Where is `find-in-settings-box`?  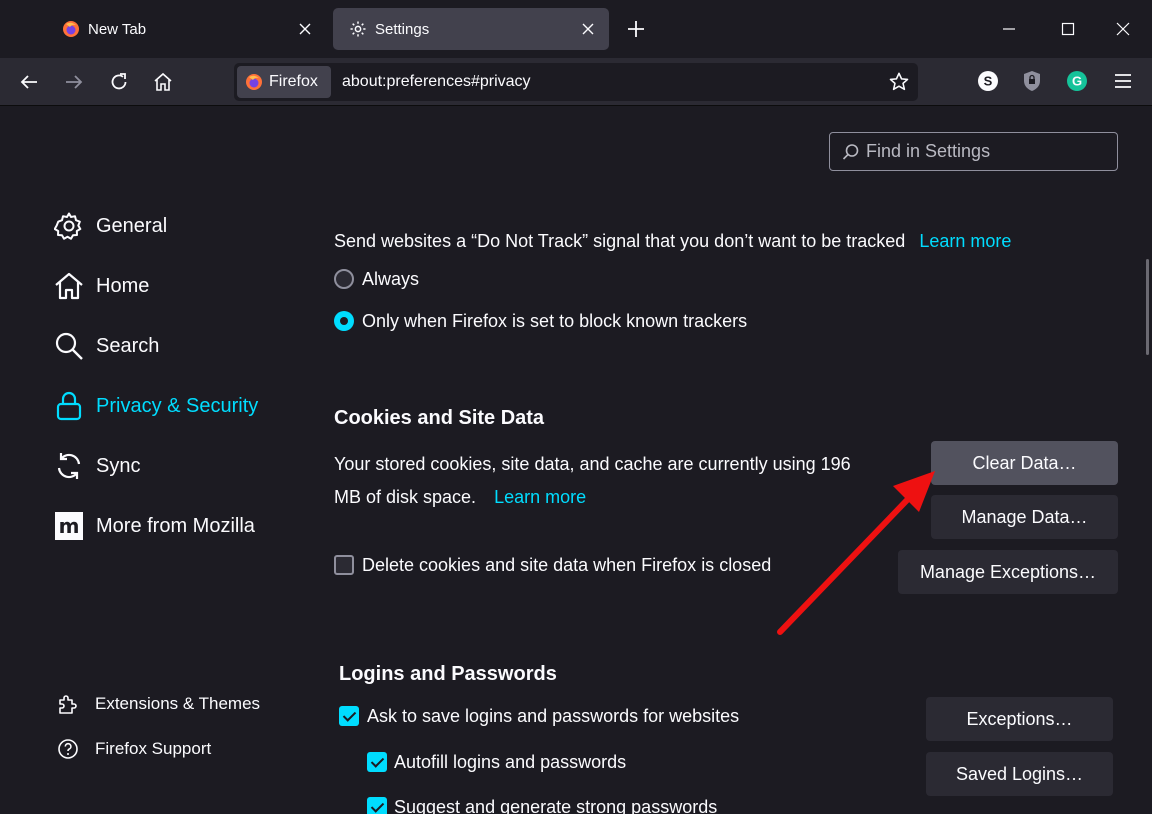 find-in-settings-box is located at coordinates (973, 151).